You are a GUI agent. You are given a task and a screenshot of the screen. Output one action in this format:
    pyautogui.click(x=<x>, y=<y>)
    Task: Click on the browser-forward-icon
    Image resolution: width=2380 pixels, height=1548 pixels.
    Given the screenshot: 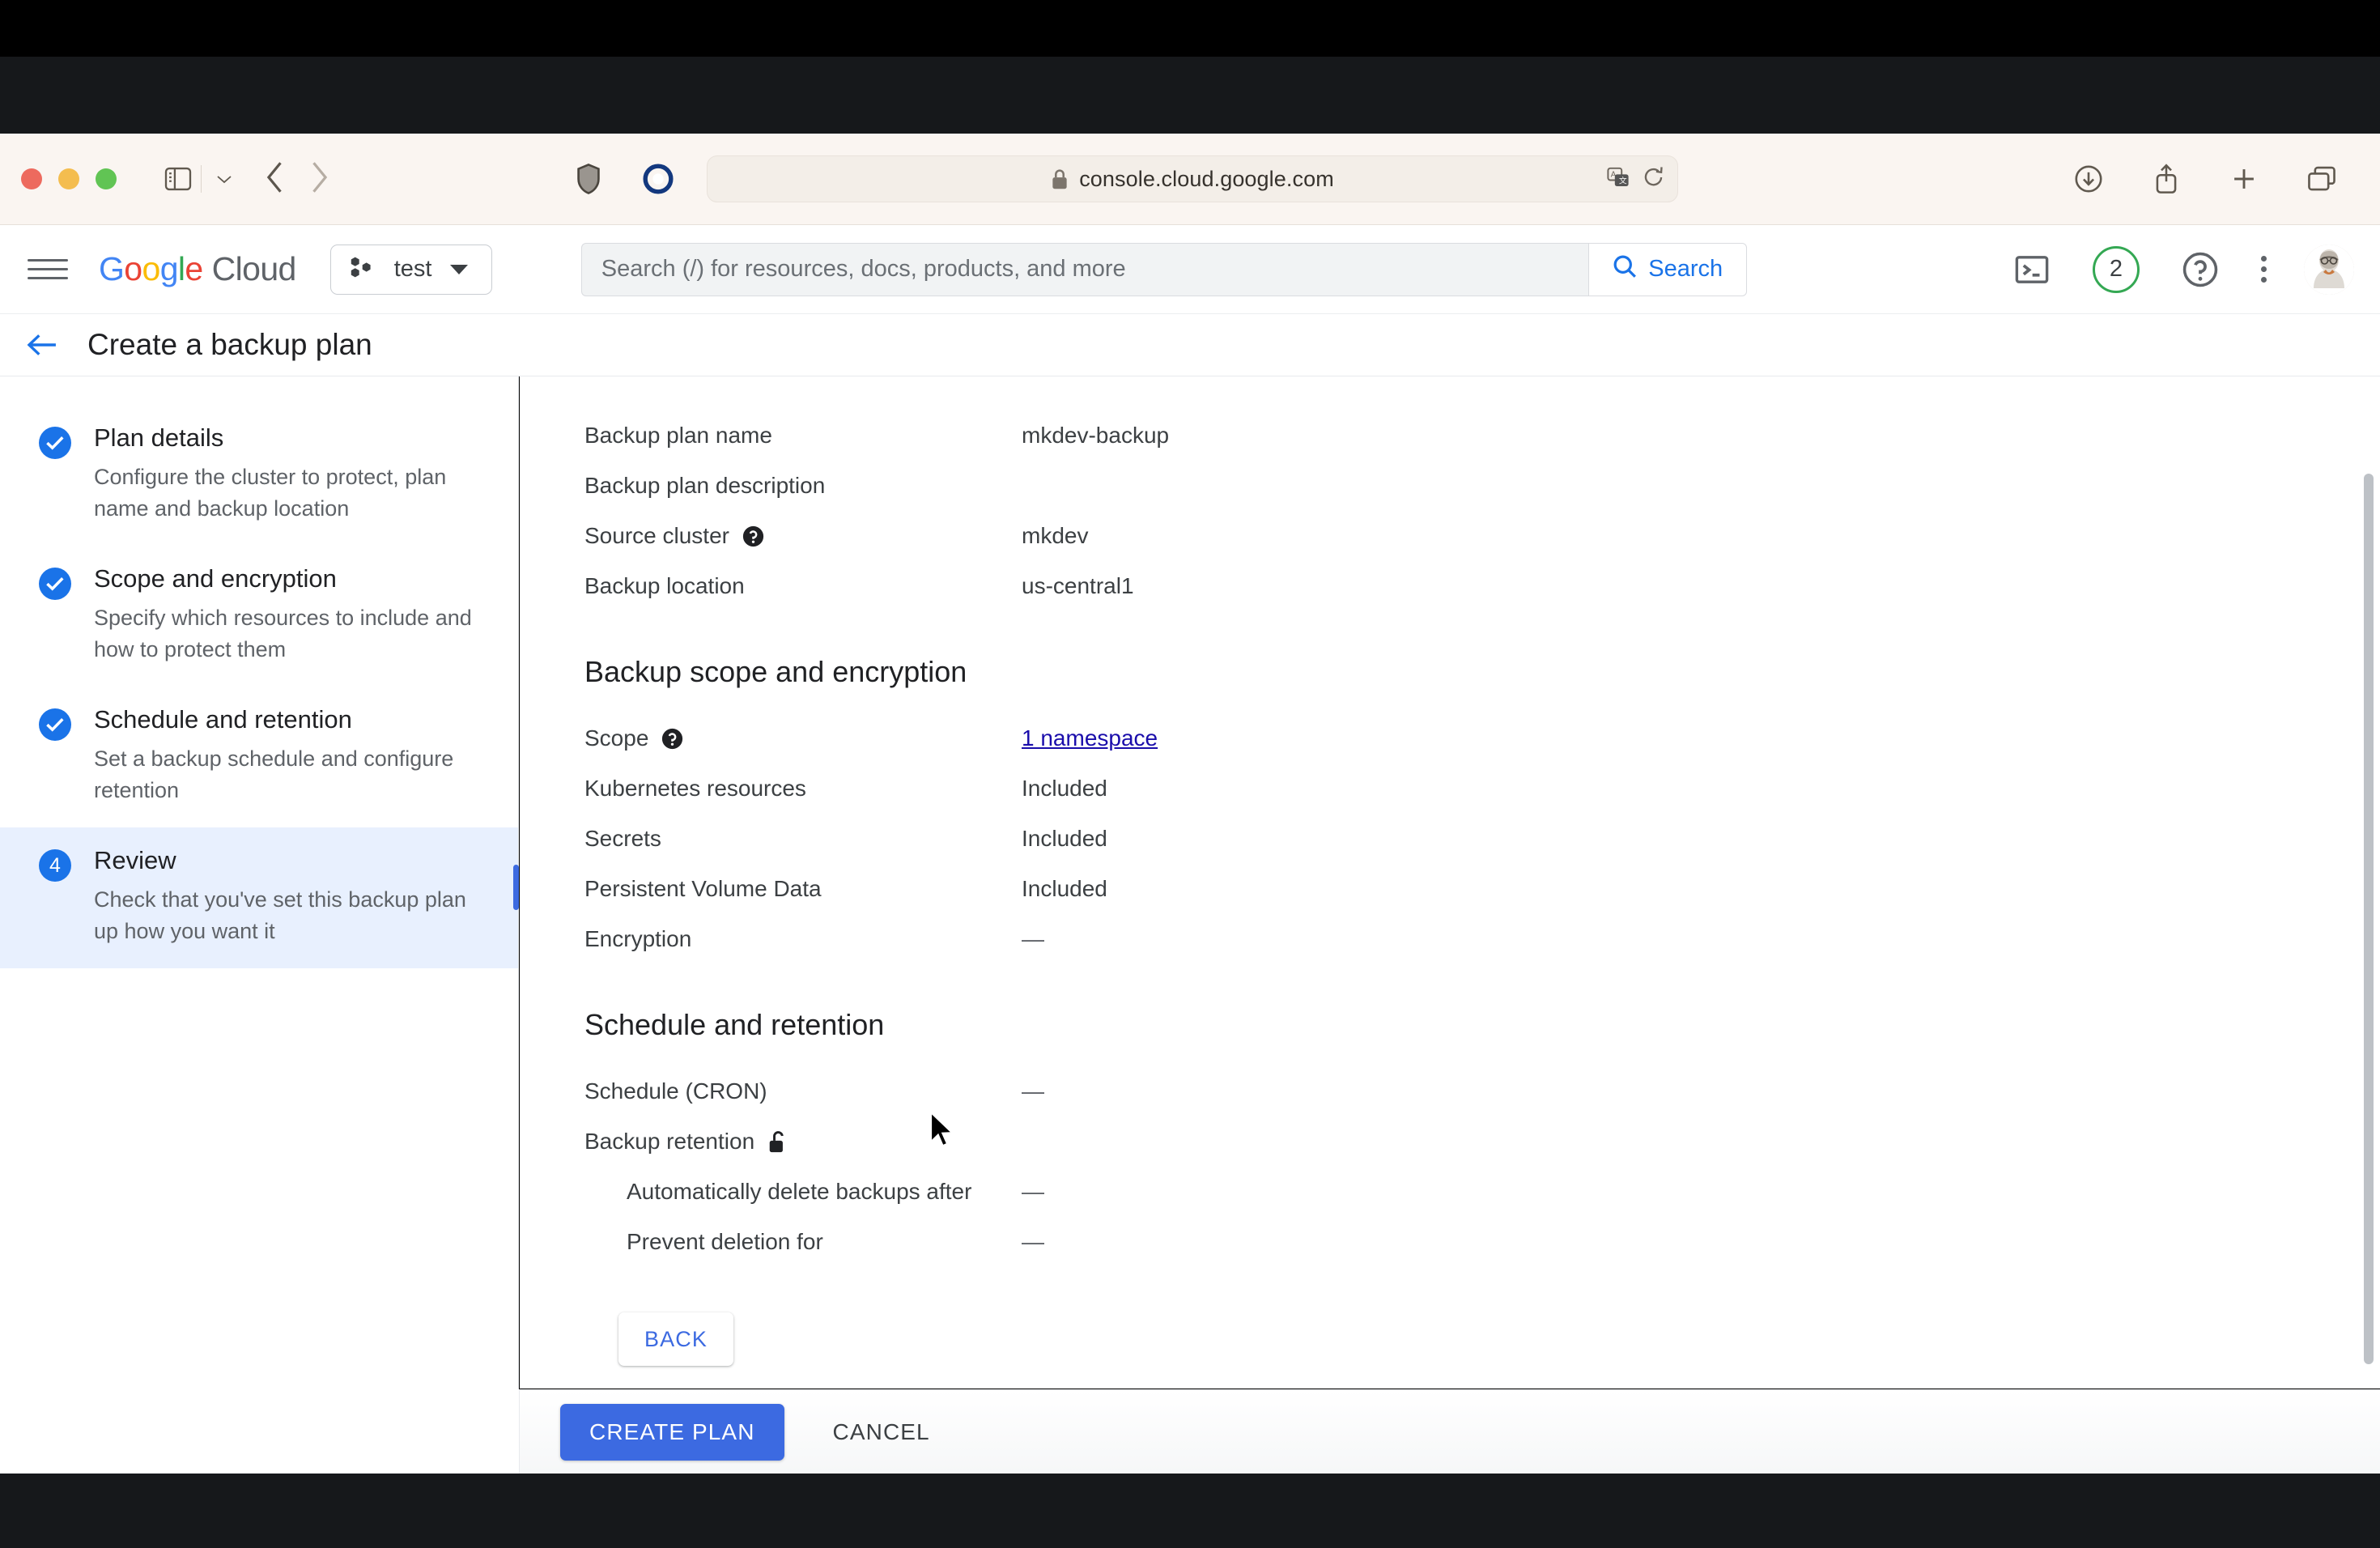 What is the action you would take?
    pyautogui.click(x=318, y=179)
    